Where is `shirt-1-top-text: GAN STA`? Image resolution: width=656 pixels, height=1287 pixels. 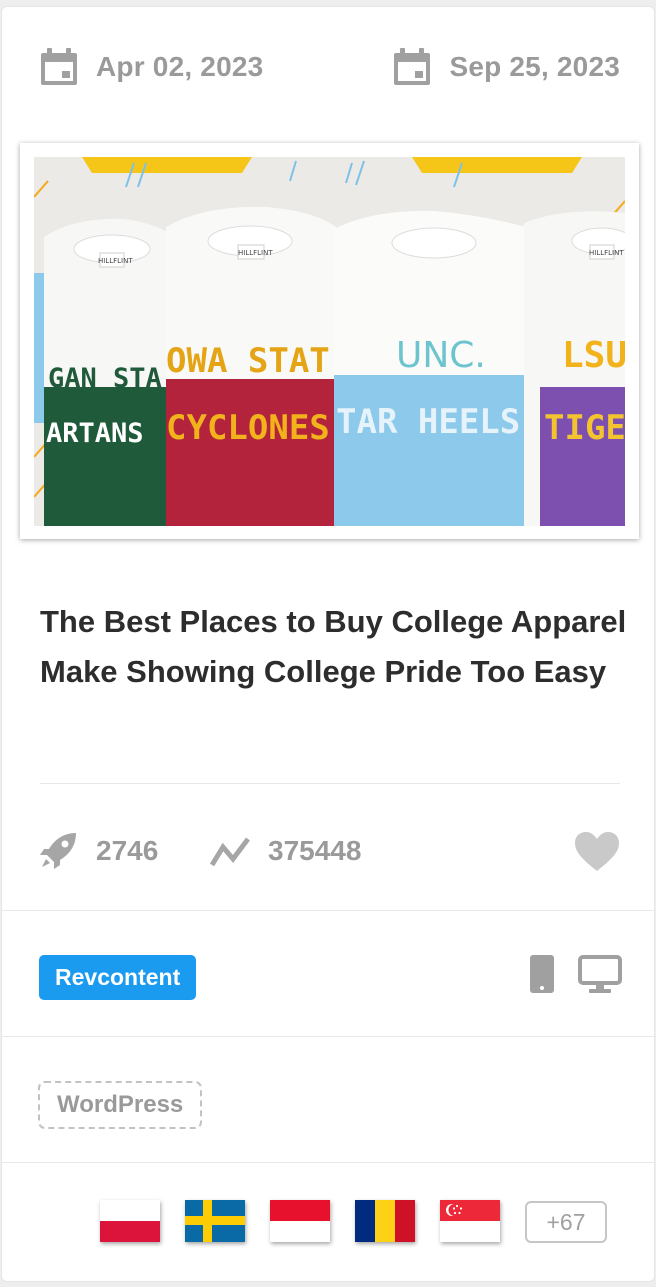 shirt-1-top-text: GAN STA is located at coordinates (105, 378).